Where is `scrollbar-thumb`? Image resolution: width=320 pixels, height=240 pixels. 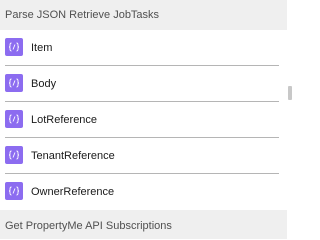 scrollbar-thumb is located at coordinates (290, 93).